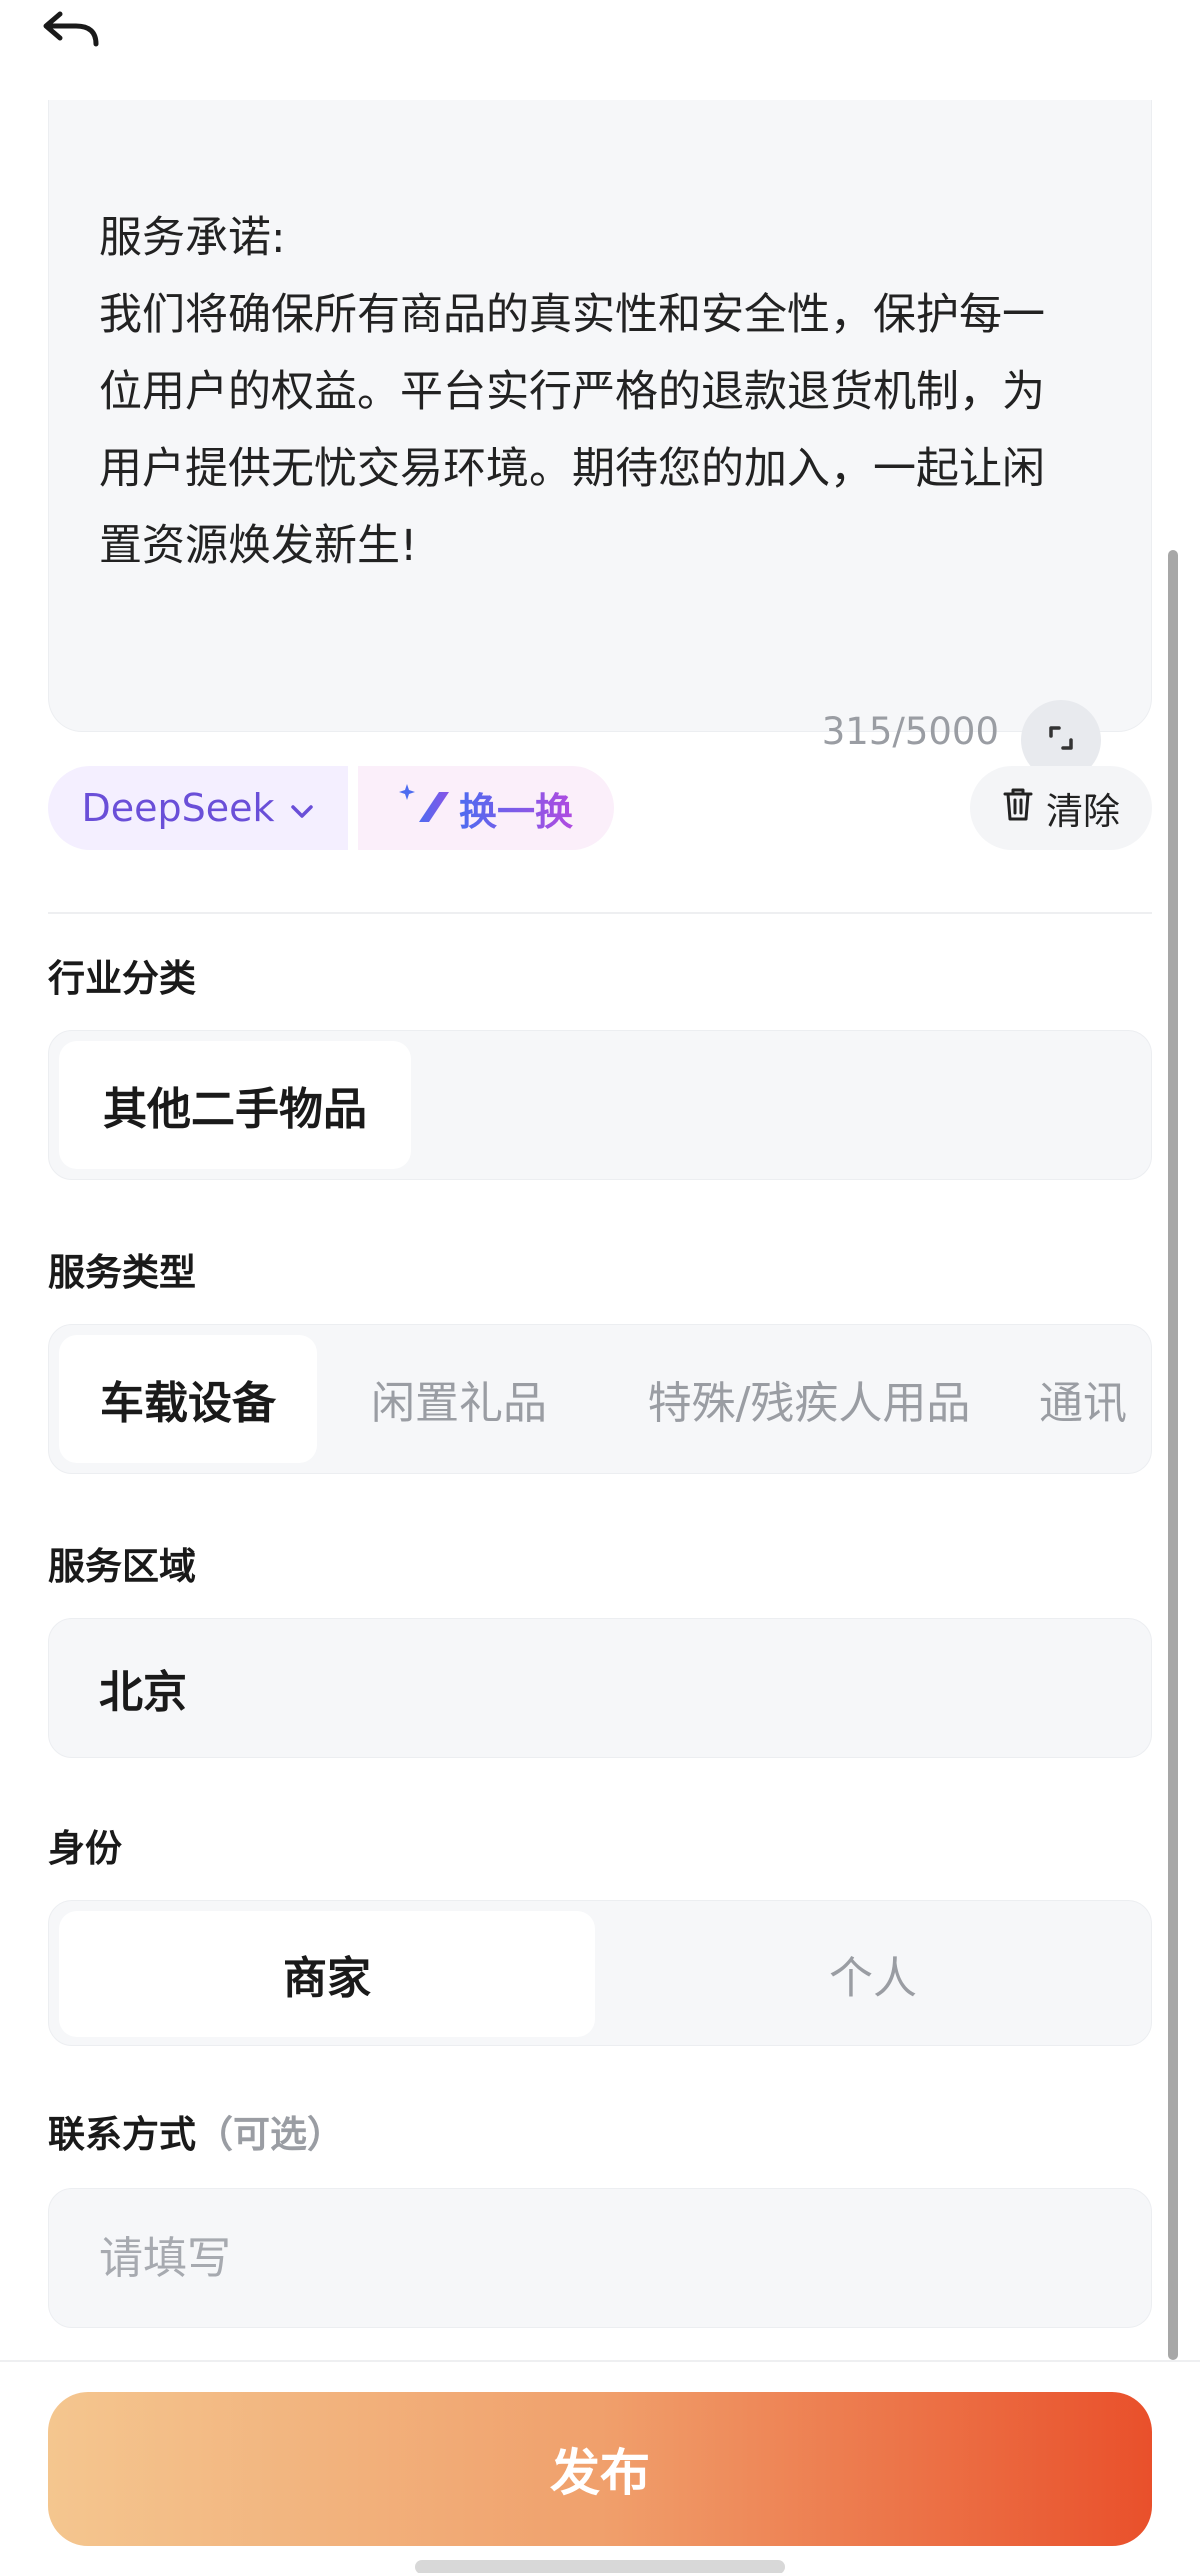 The height and width of the screenshot is (2573, 1200). I want to click on description-line: 用户提供无忧交易环境。期待您的加入，一起让闲, so click(572, 469).